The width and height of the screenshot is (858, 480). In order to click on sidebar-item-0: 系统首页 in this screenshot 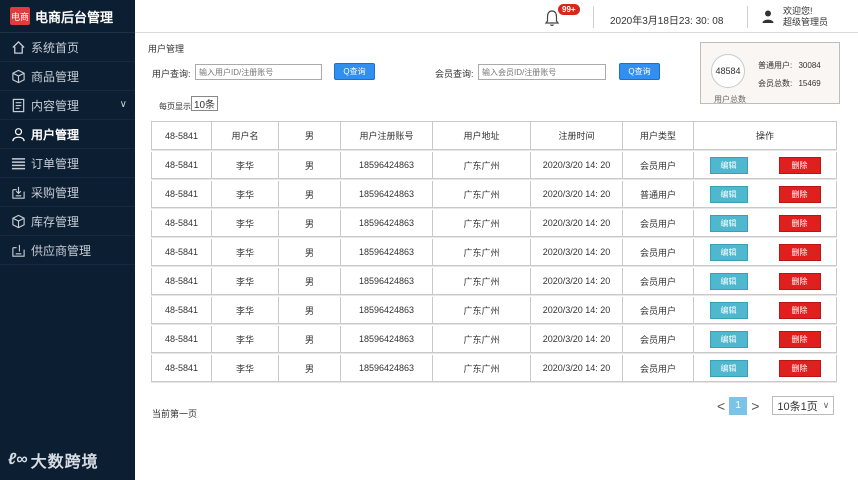, I will do `click(67, 47)`.